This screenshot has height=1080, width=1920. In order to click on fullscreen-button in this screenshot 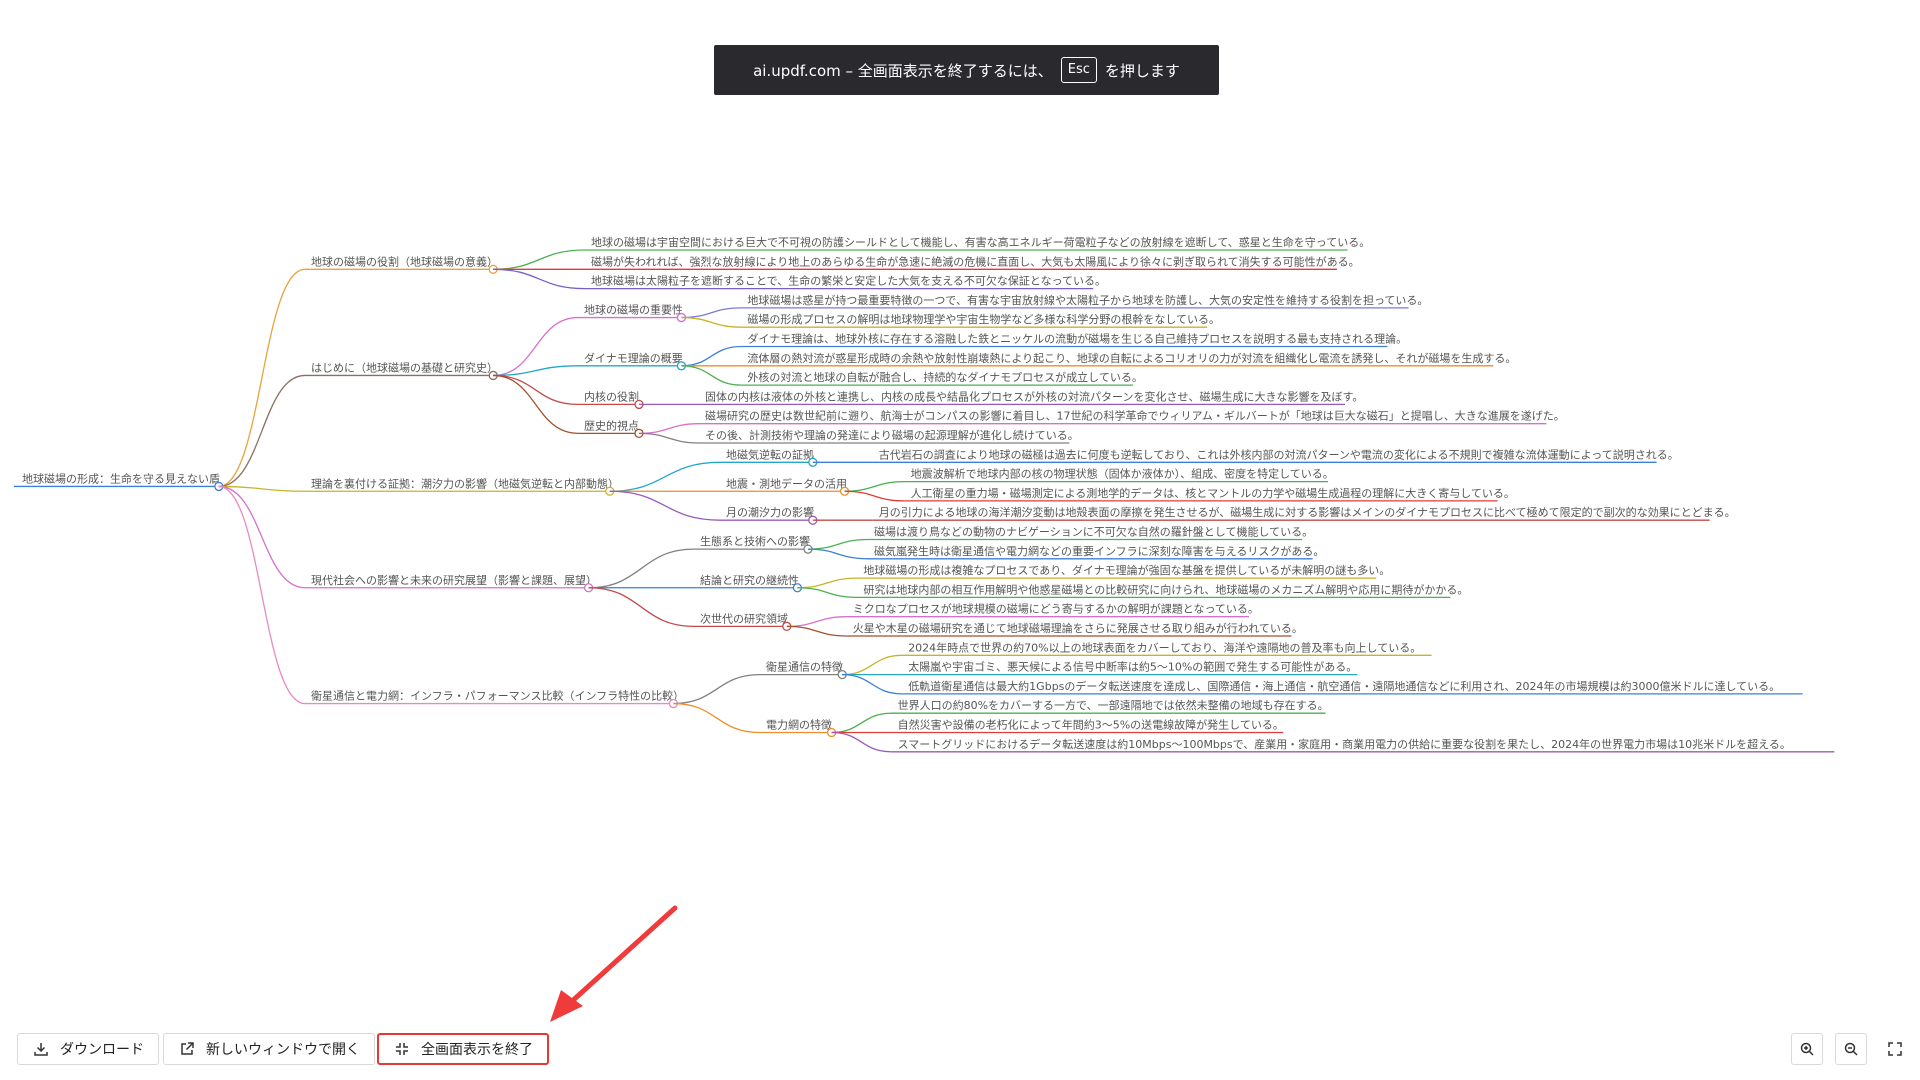, I will do `click(1895, 1049)`.